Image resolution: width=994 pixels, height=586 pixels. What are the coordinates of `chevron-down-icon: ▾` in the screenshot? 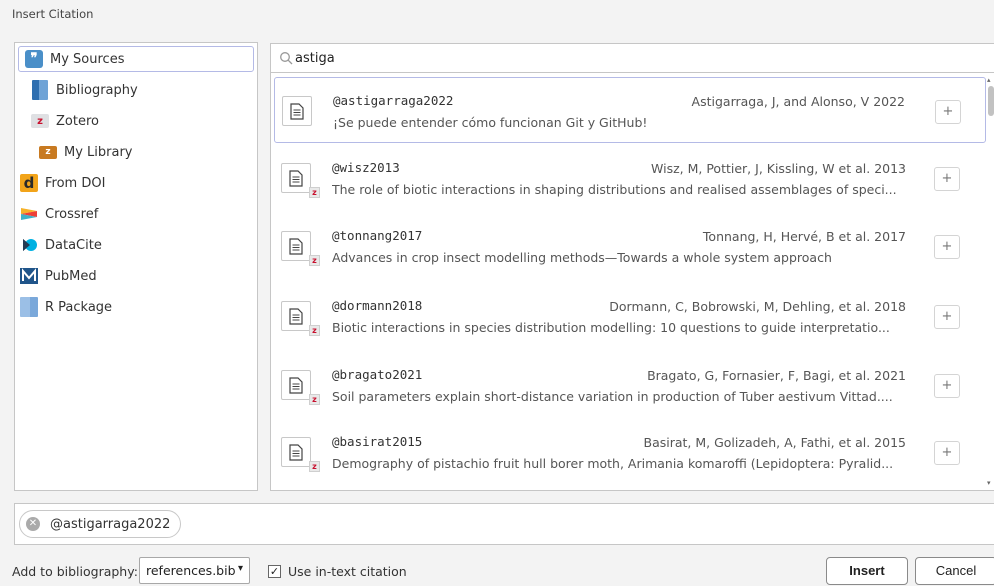 It's located at (240, 568).